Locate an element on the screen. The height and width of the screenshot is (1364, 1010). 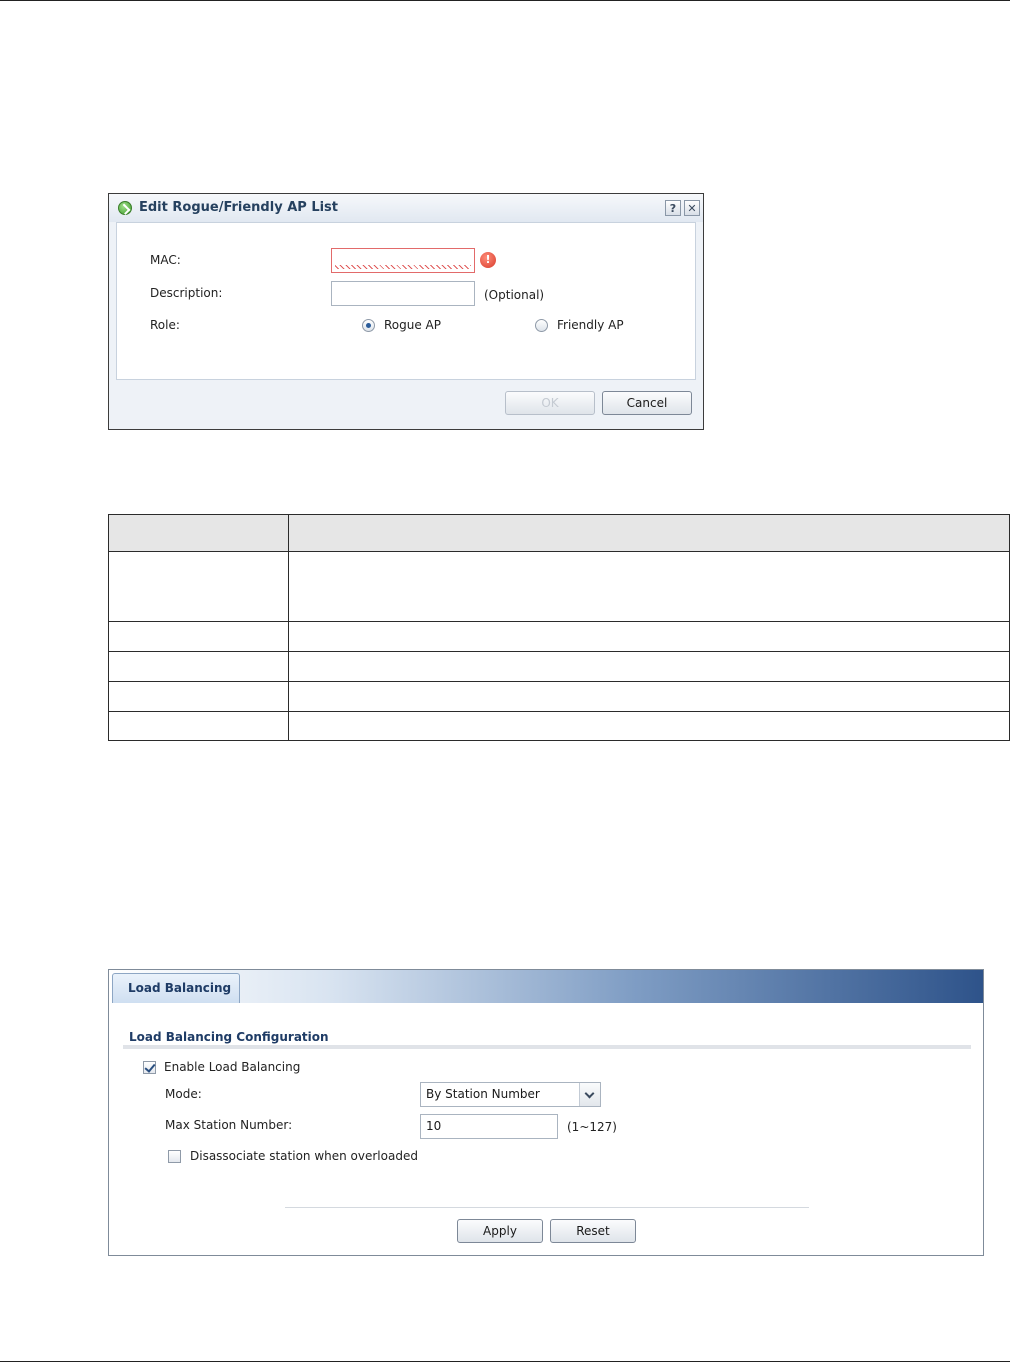
reset-button: Reset is located at coordinates (593, 1231).